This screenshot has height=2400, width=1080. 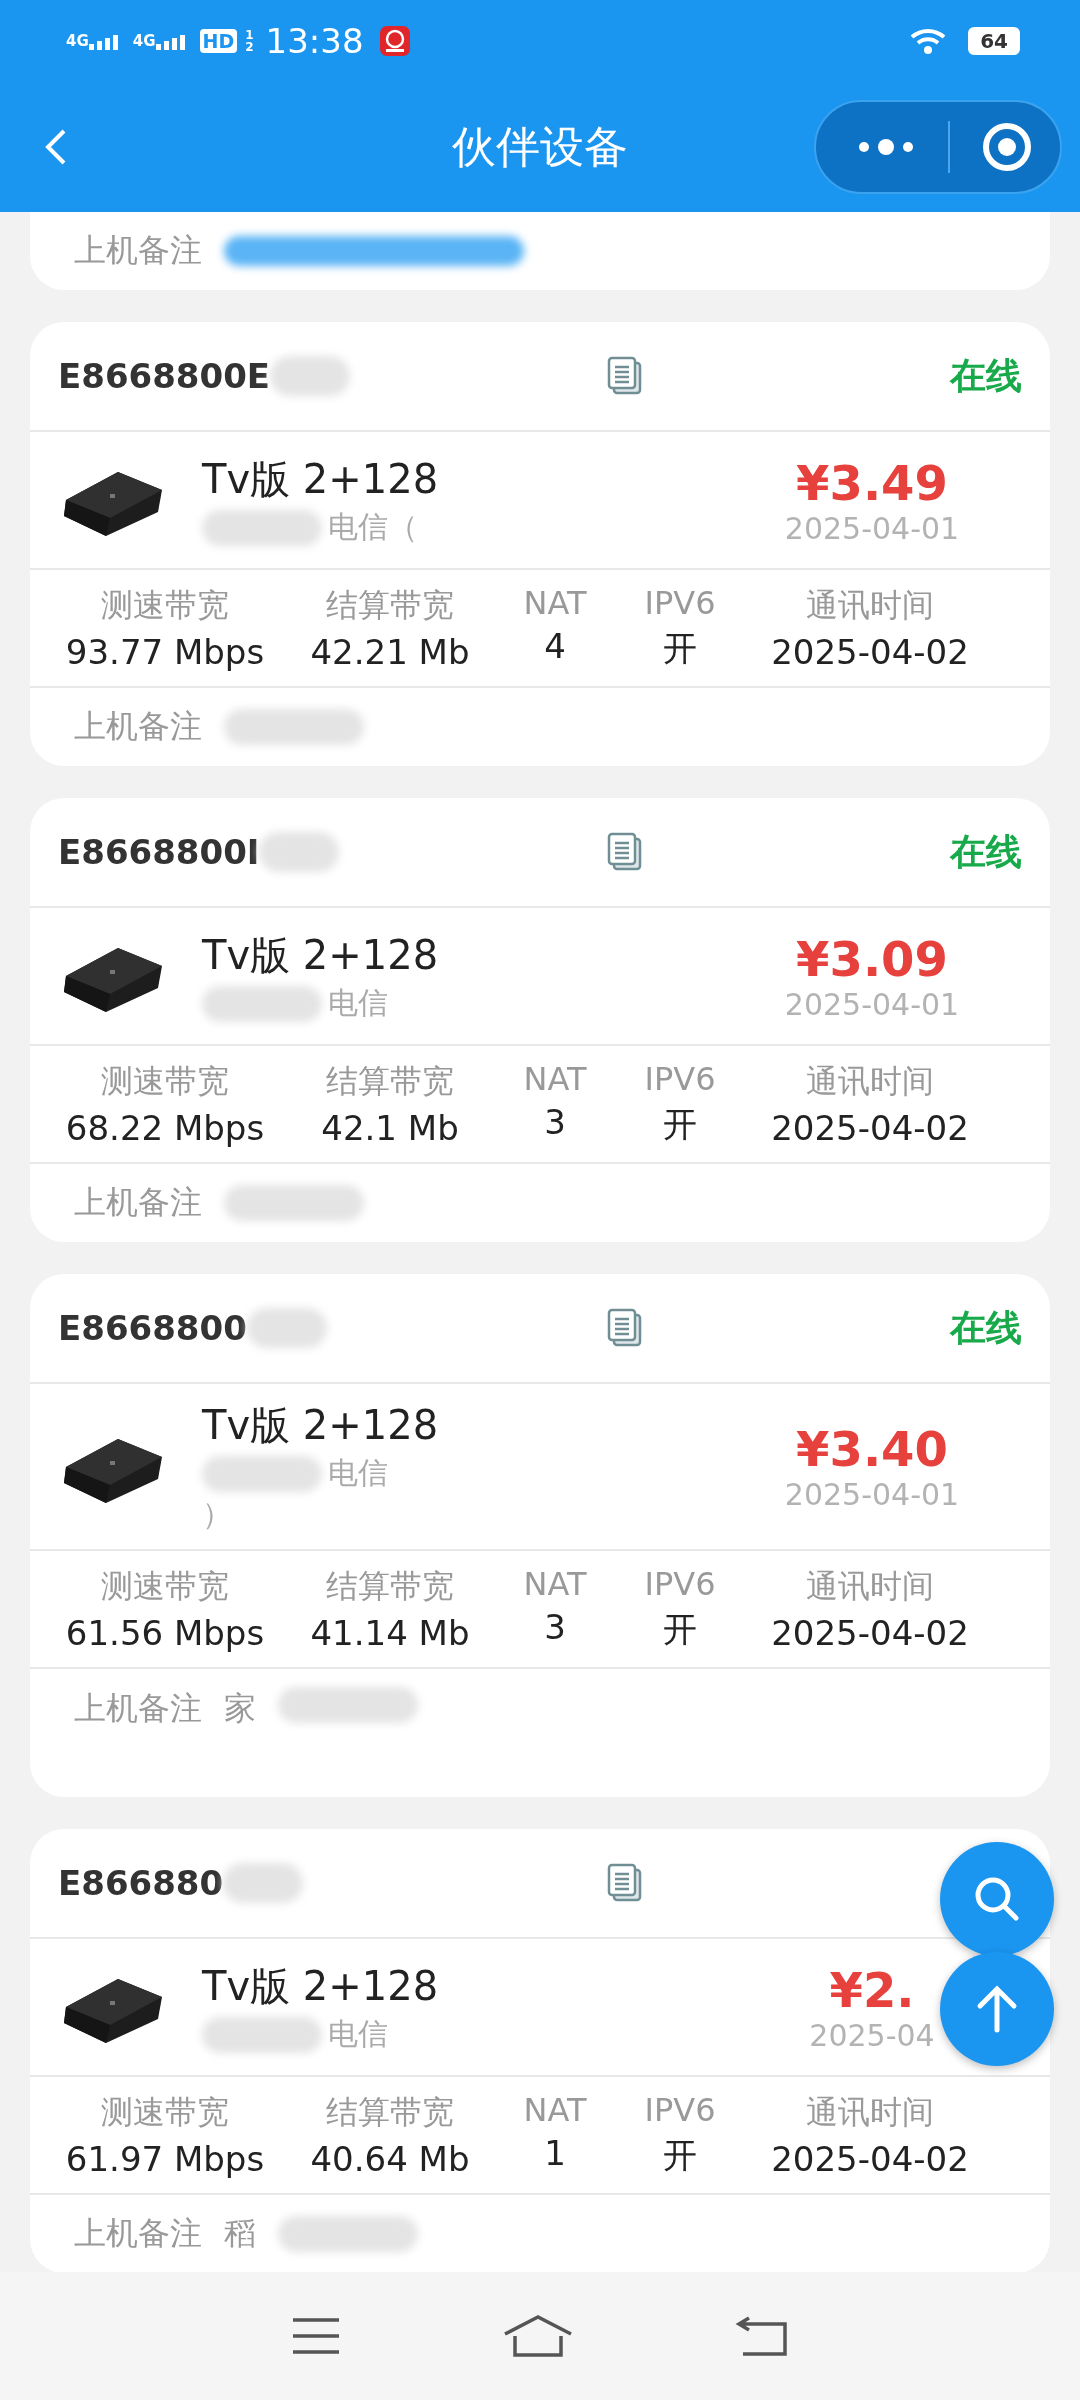 What do you see at coordinates (477, 527) in the screenshot?
I see `carrier-text: 电信（` at bounding box center [477, 527].